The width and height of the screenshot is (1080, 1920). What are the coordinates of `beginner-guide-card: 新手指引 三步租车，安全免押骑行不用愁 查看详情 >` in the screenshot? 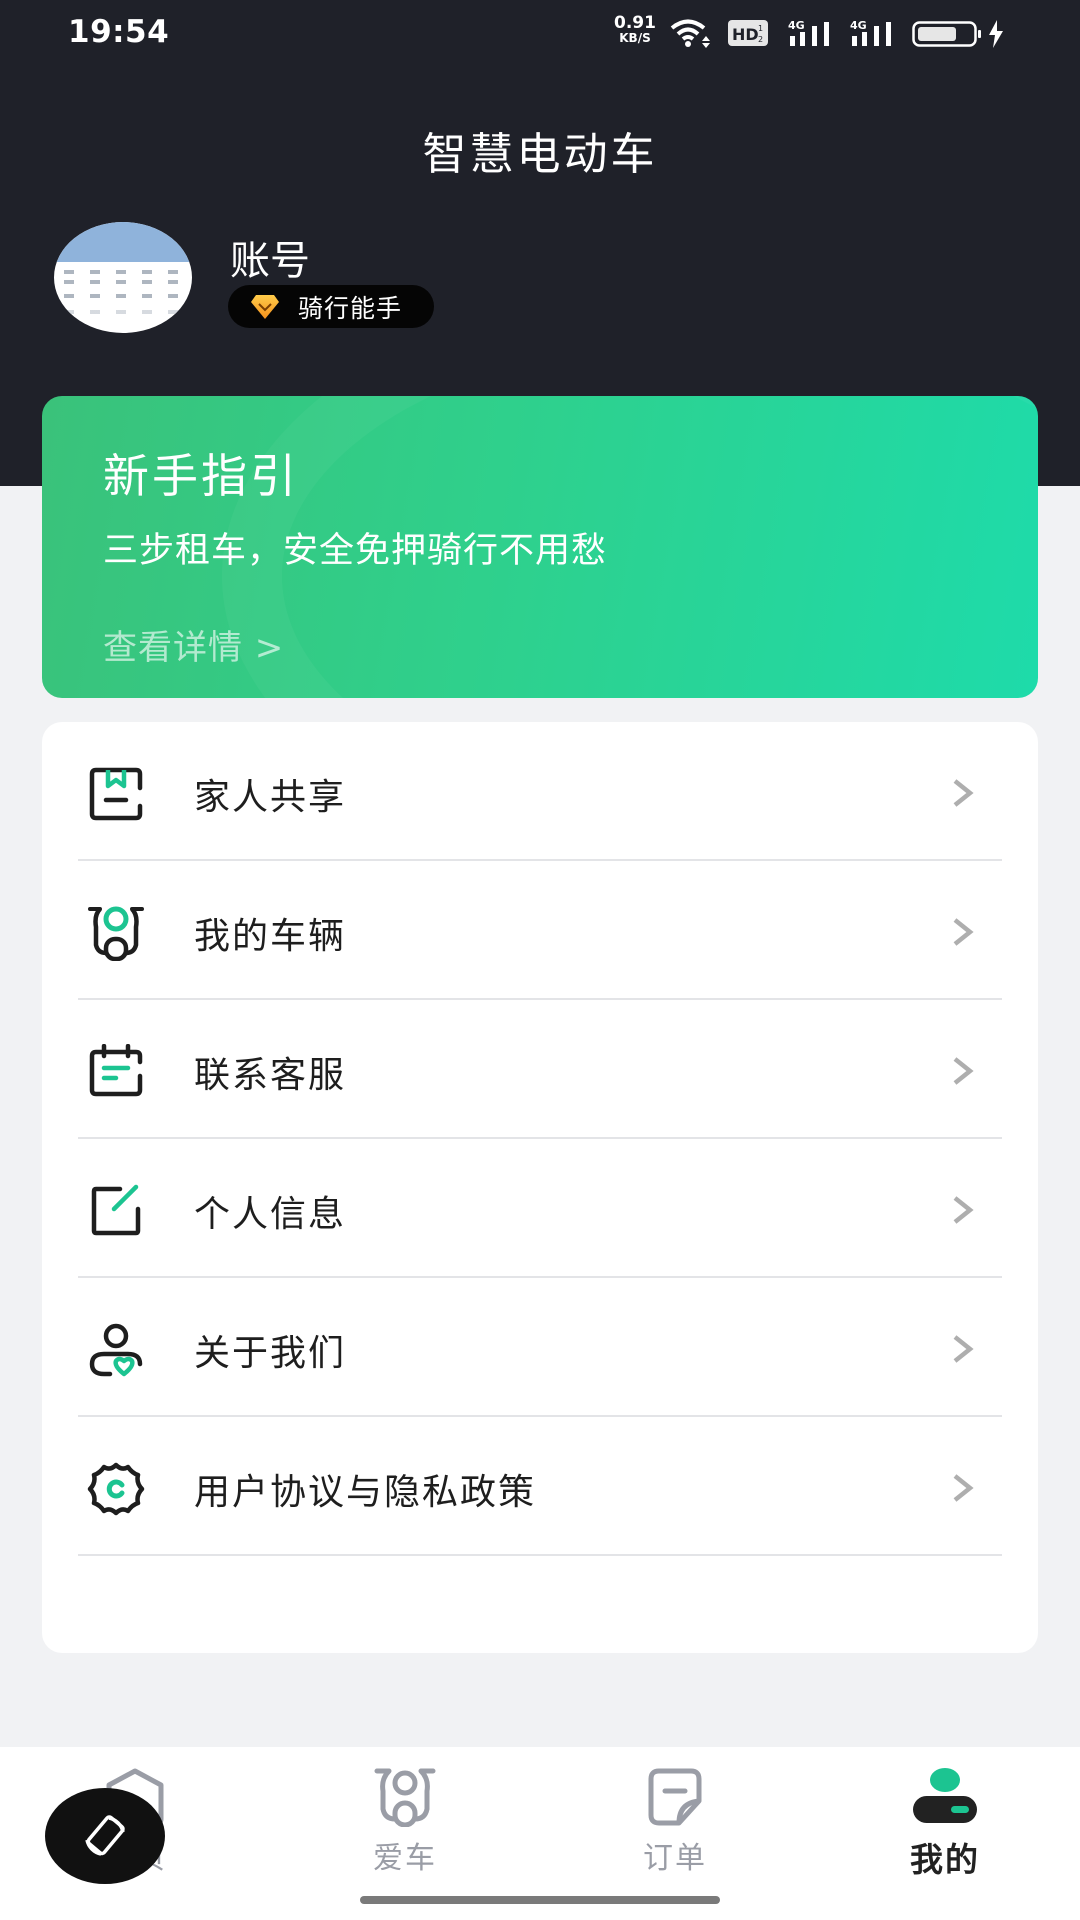 It's located at (540, 547).